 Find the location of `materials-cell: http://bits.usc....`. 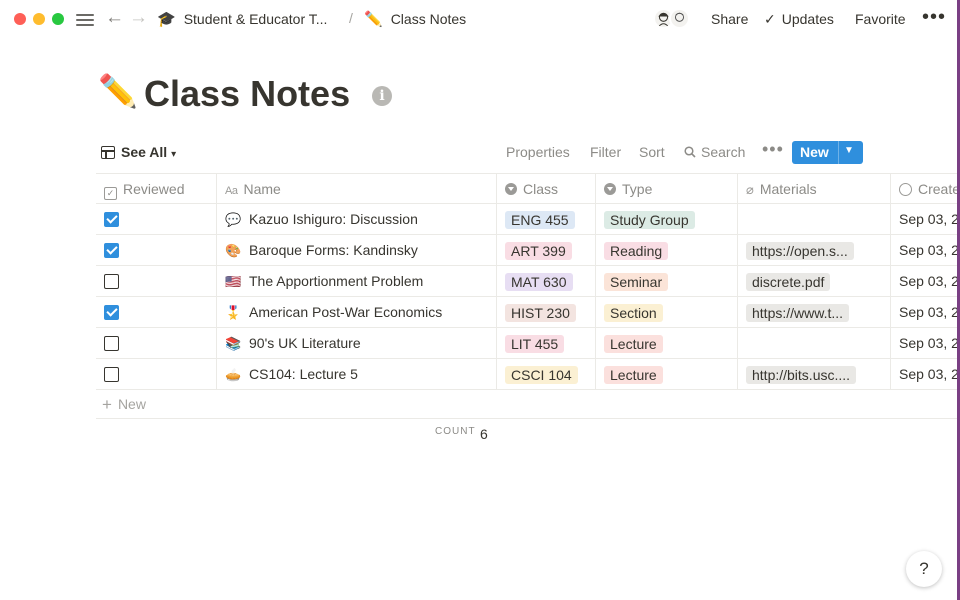

materials-cell: http://bits.usc.... is located at coordinates (814, 374).